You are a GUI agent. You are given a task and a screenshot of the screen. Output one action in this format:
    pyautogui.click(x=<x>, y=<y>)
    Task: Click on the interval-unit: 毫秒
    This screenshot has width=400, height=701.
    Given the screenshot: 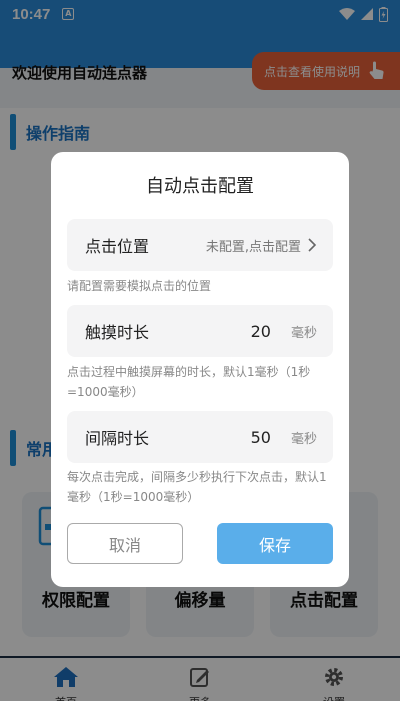 What is the action you would take?
    pyautogui.click(x=303, y=439)
    